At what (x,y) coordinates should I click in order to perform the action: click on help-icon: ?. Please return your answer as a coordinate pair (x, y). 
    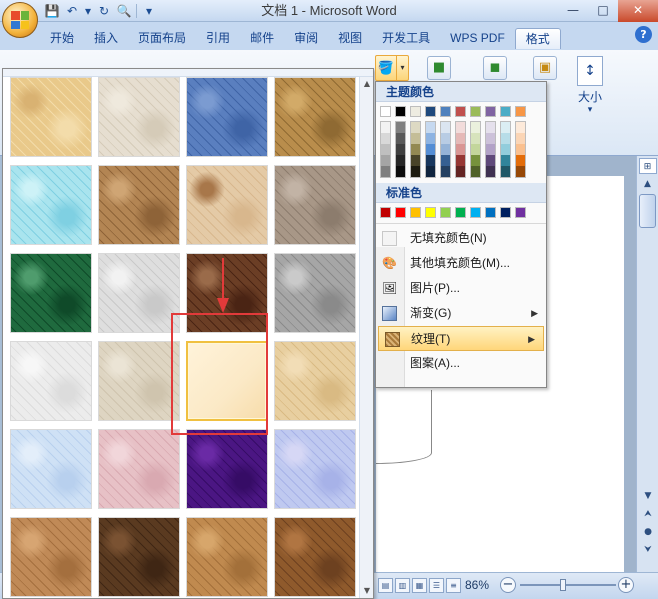
    Looking at the image, I should click on (643, 34).